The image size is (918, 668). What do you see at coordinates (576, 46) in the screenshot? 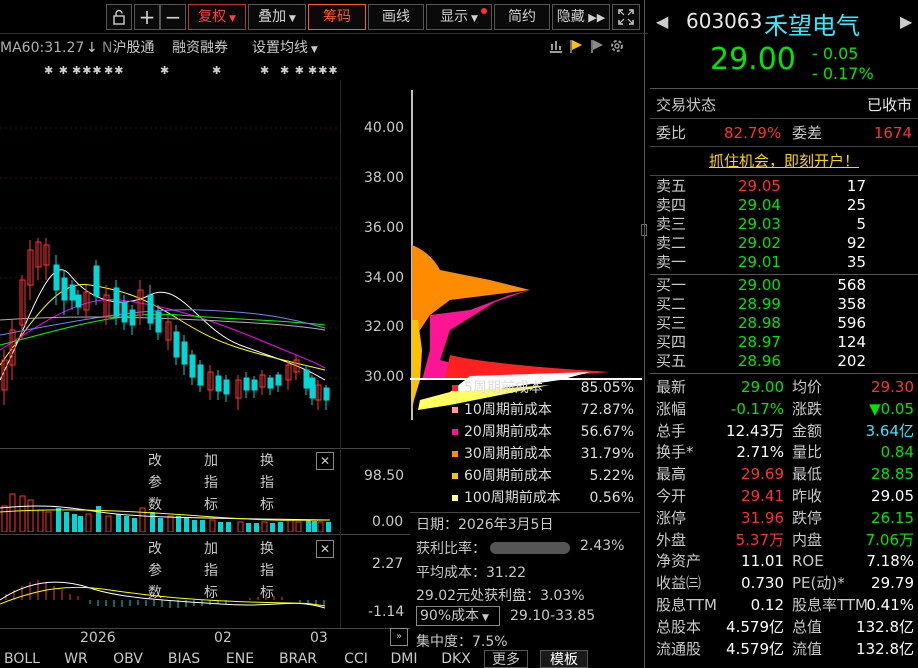
I see `flag-yellow-icon` at bounding box center [576, 46].